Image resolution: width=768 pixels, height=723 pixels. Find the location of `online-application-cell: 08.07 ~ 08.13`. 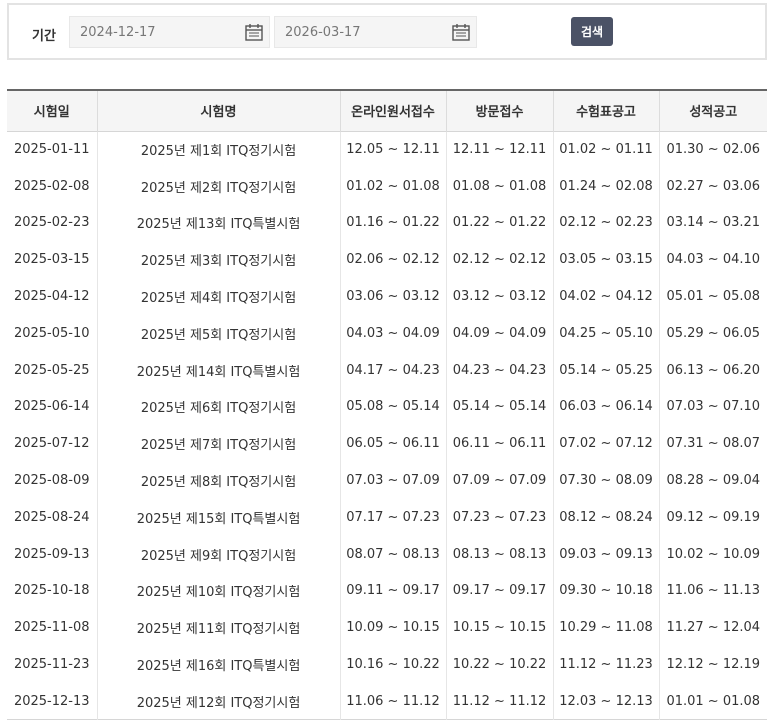

online-application-cell: 08.07 ~ 08.13 is located at coordinates (392, 554).